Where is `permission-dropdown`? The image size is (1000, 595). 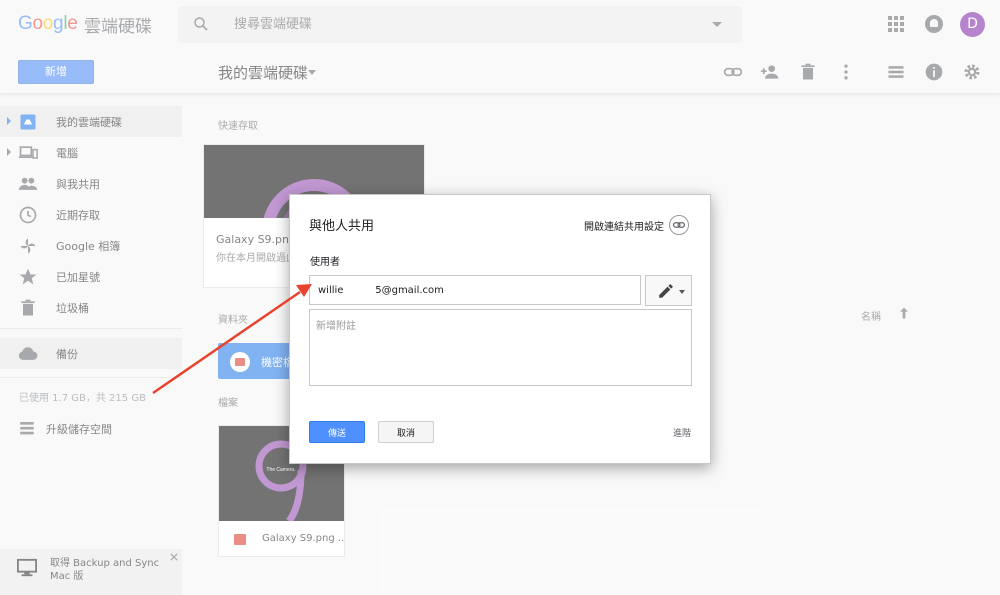
permission-dropdown is located at coordinates (668, 290).